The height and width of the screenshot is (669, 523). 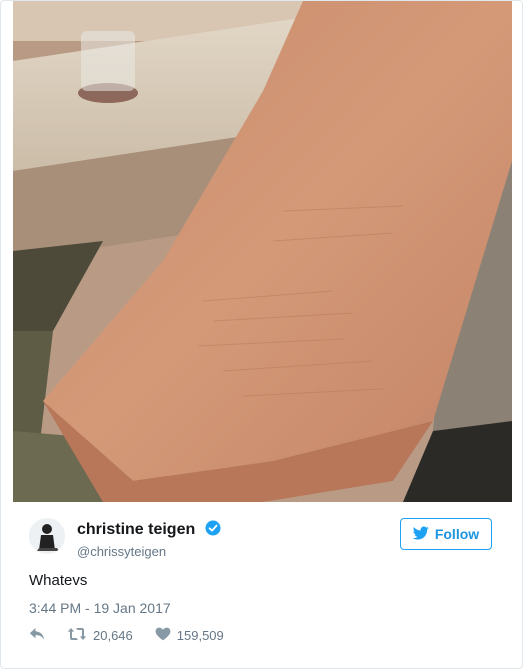 What do you see at coordinates (200, 635) in the screenshot?
I see `like-count: 159,509` at bounding box center [200, 635].